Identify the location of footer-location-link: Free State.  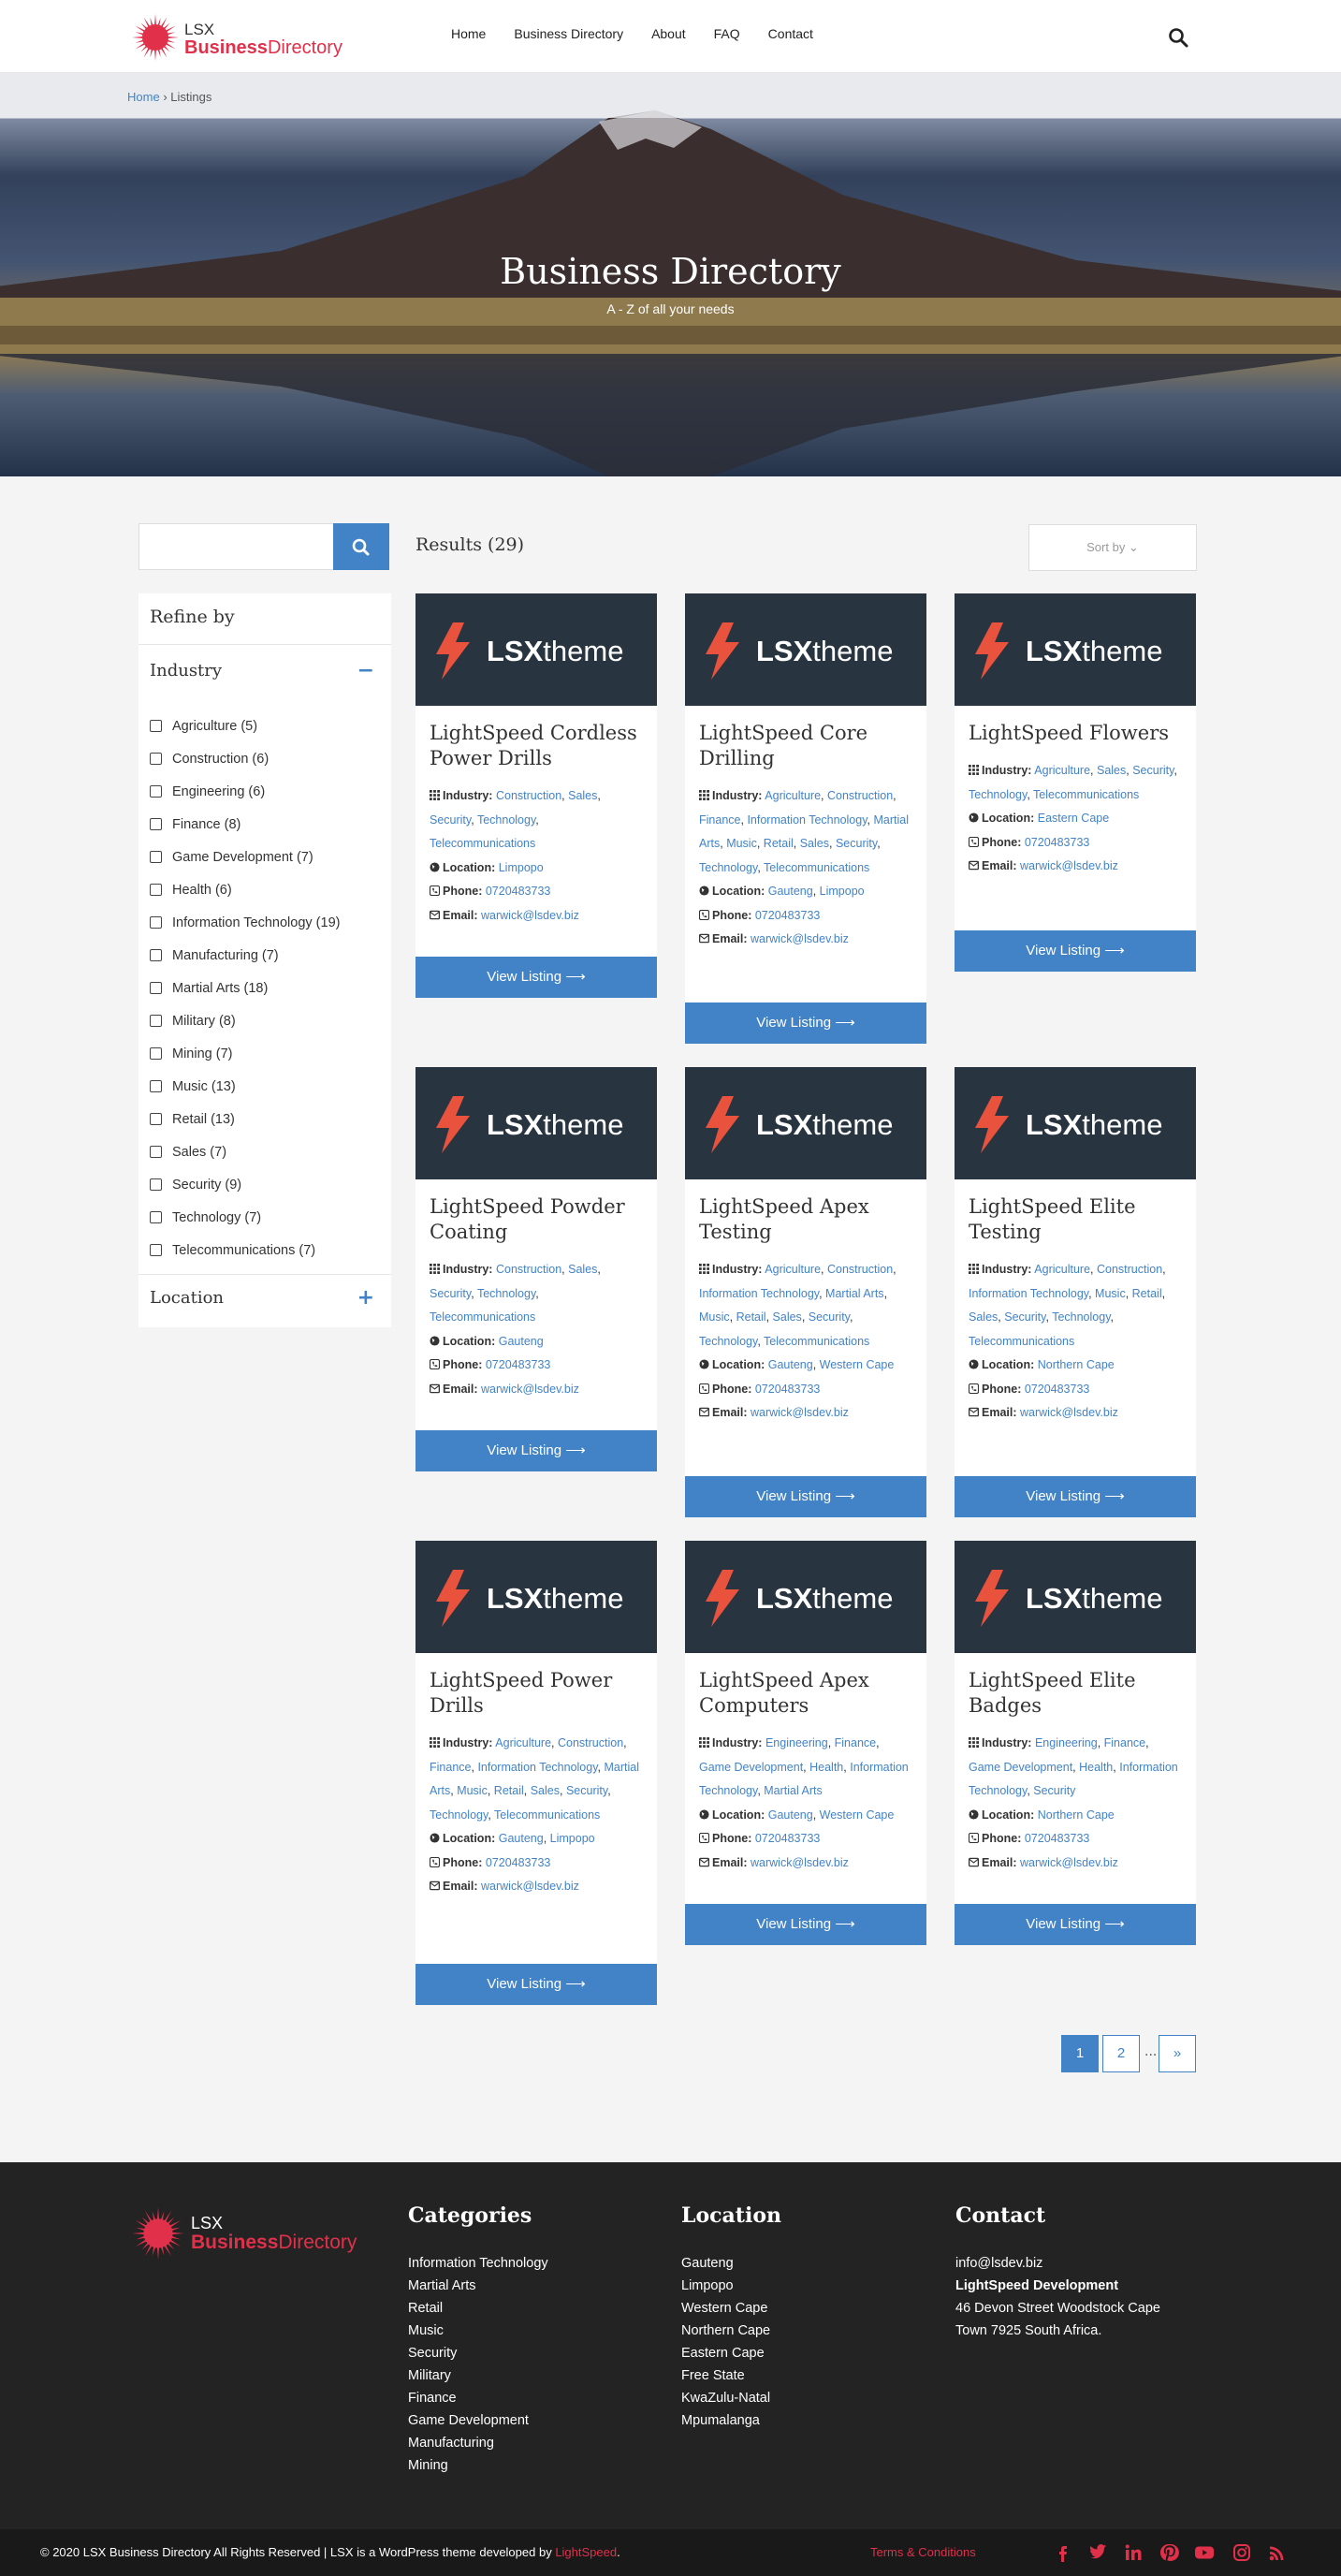
(731, 2375).